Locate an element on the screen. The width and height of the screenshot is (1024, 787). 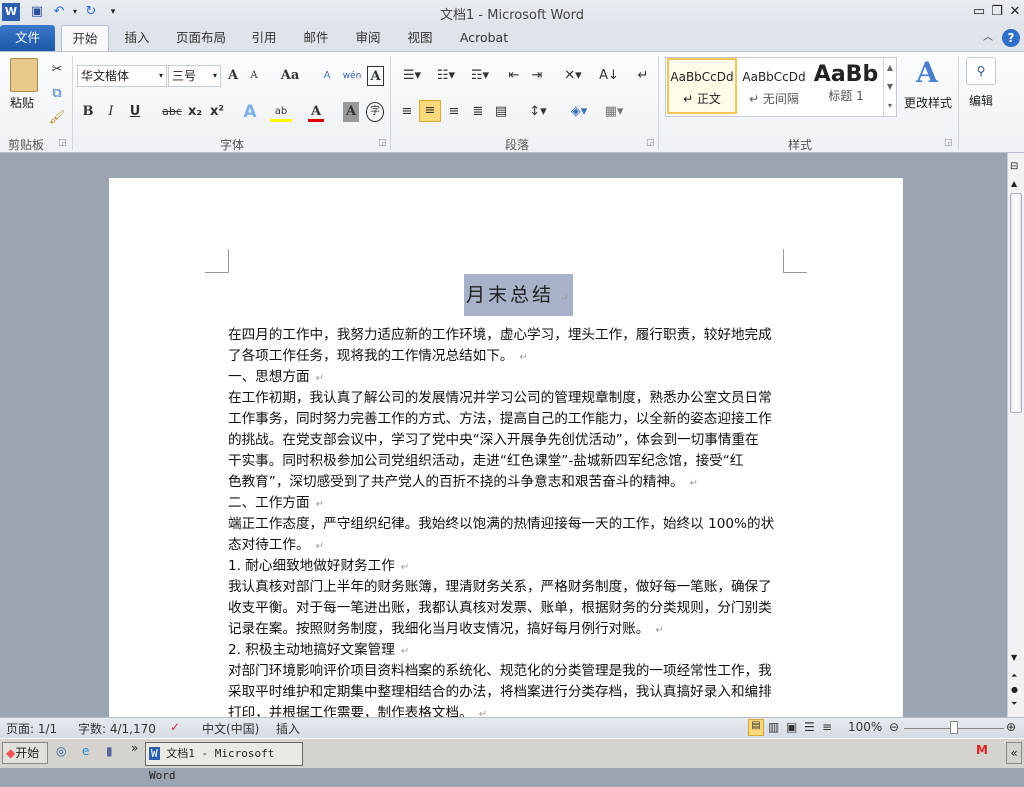
word-count: 字数: 4/1,170 is located at coordinates (117, 728).